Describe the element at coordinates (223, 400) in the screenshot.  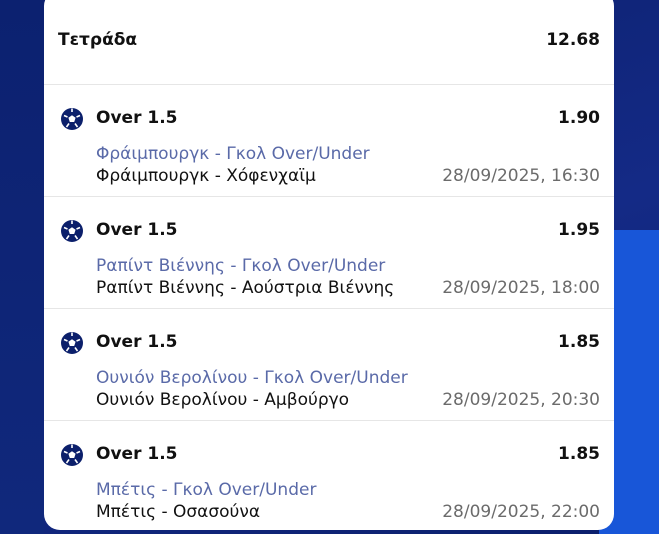
I see `match-name: Ουνιόν Βερολίνου - Αμβούργο` at that location.